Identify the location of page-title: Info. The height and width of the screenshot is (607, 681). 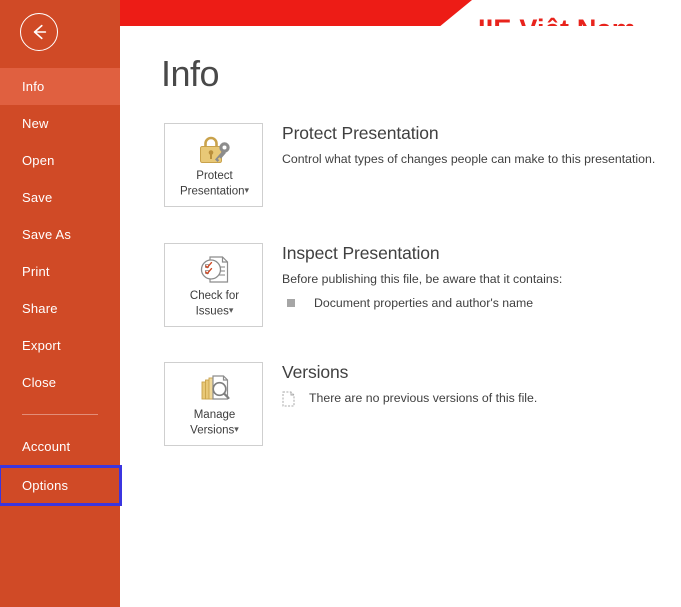
(190, 73).